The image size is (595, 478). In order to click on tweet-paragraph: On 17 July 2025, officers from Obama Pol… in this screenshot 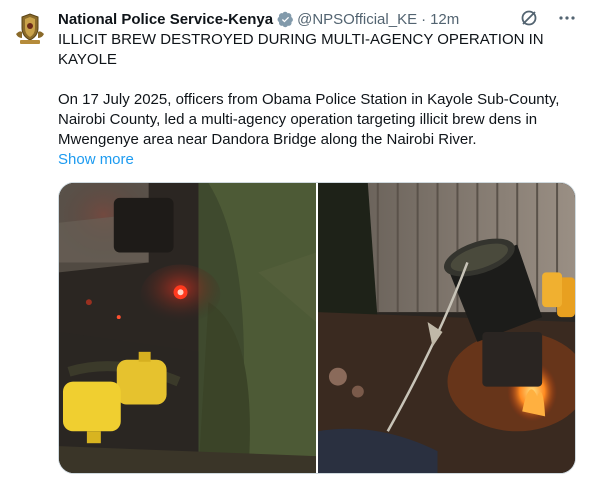, I will do `click(309, 119)`.